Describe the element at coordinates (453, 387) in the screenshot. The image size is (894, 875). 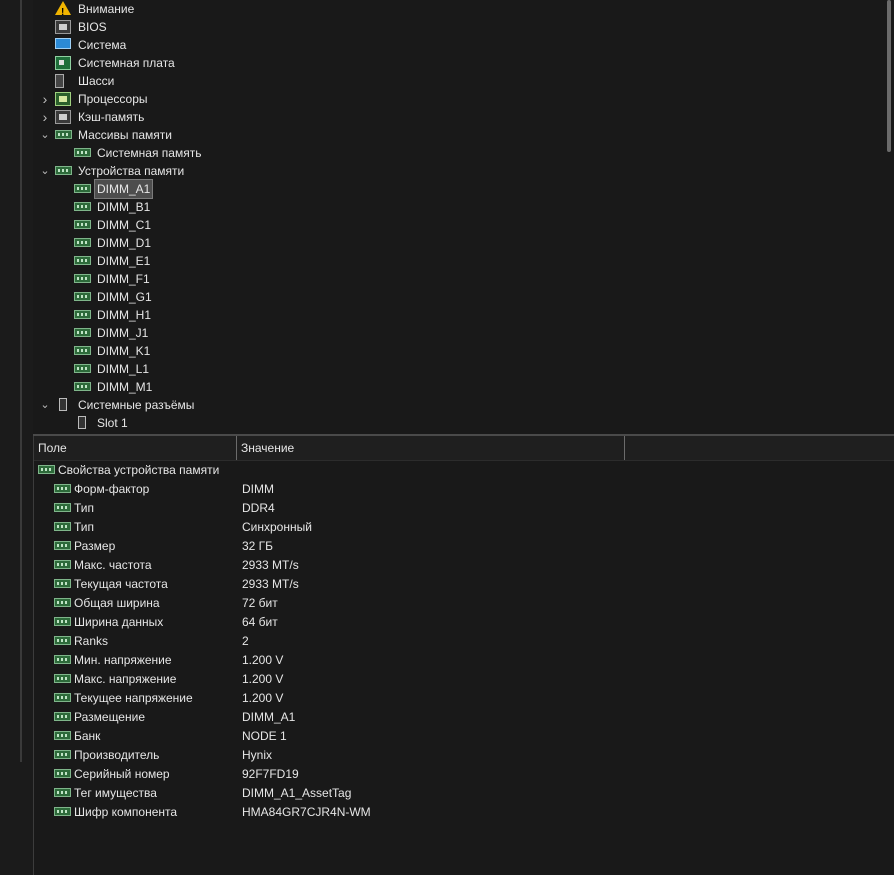
I see `tree-item: DIMM_M1` at that location.